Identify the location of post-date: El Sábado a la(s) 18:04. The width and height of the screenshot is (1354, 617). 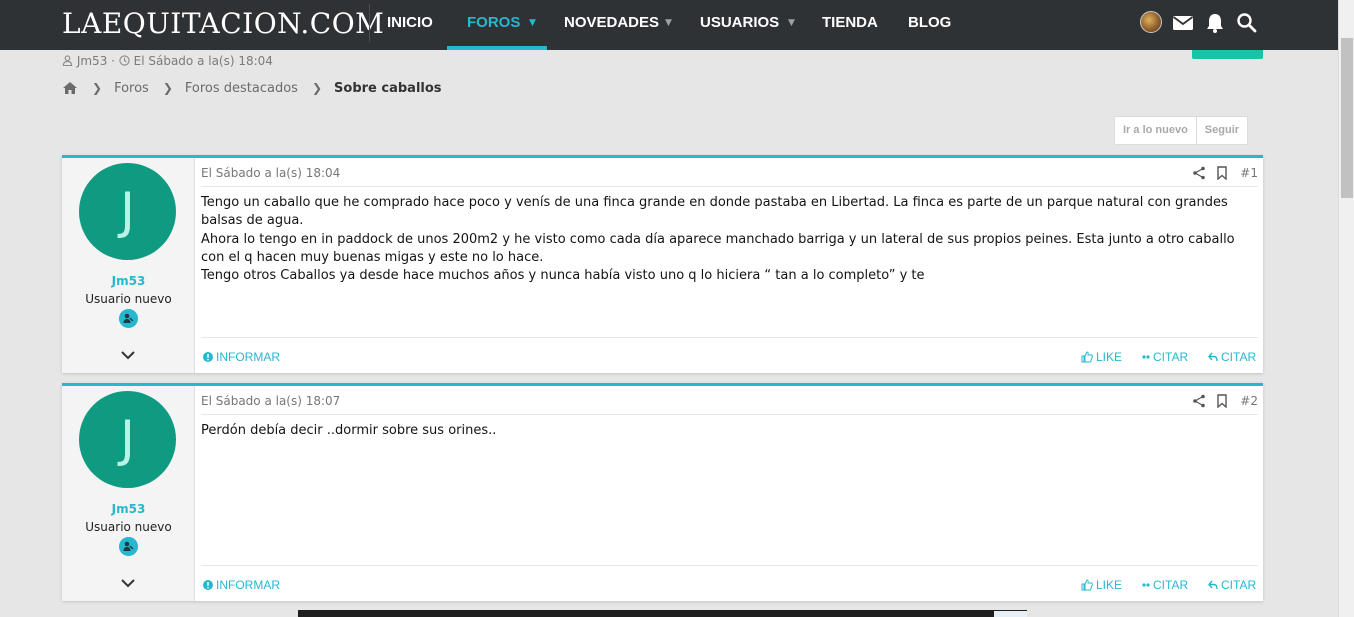
(270, 173).